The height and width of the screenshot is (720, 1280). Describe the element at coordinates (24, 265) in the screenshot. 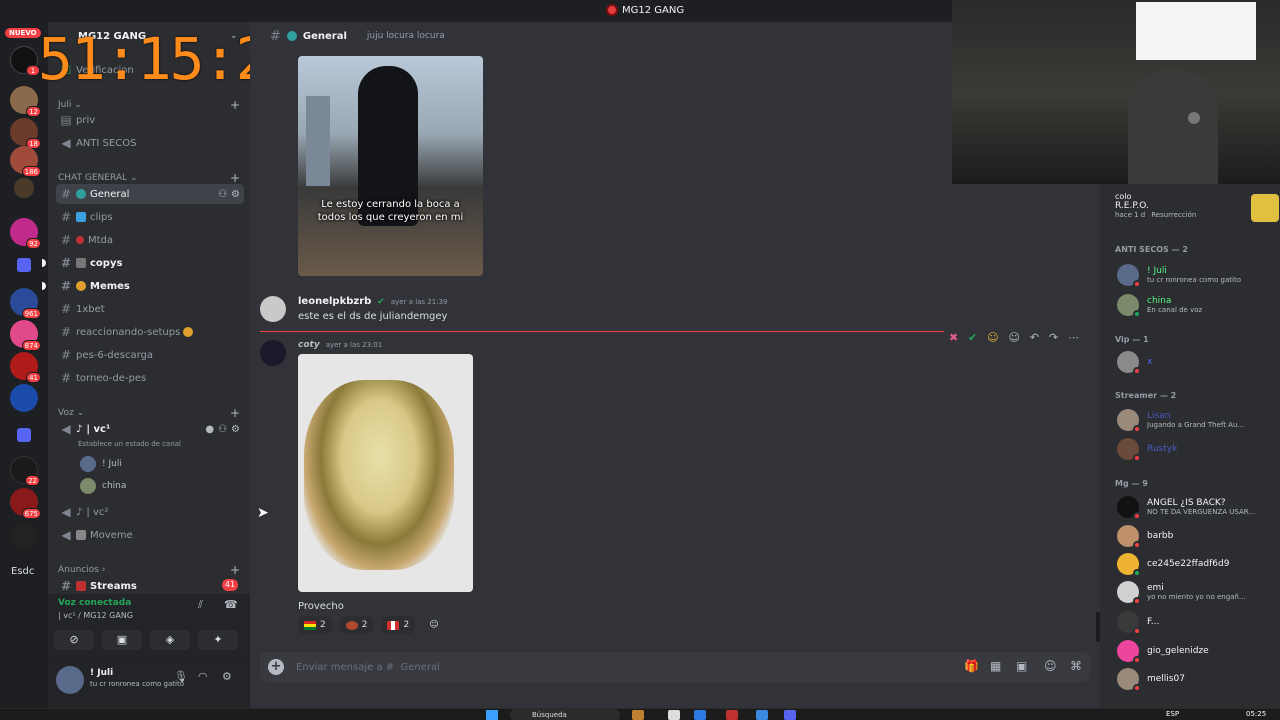

I see `folder-icon` at that location.